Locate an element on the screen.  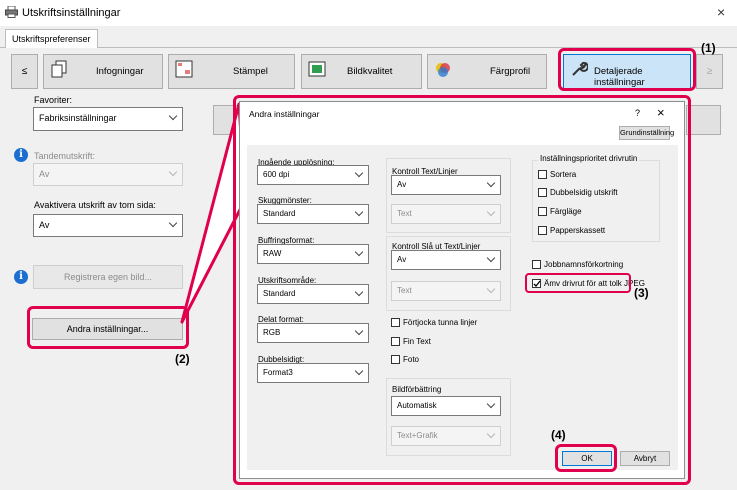
blank-page-label: Avaktivera utskrift av tom sida: is located at coordinates (95, 205).